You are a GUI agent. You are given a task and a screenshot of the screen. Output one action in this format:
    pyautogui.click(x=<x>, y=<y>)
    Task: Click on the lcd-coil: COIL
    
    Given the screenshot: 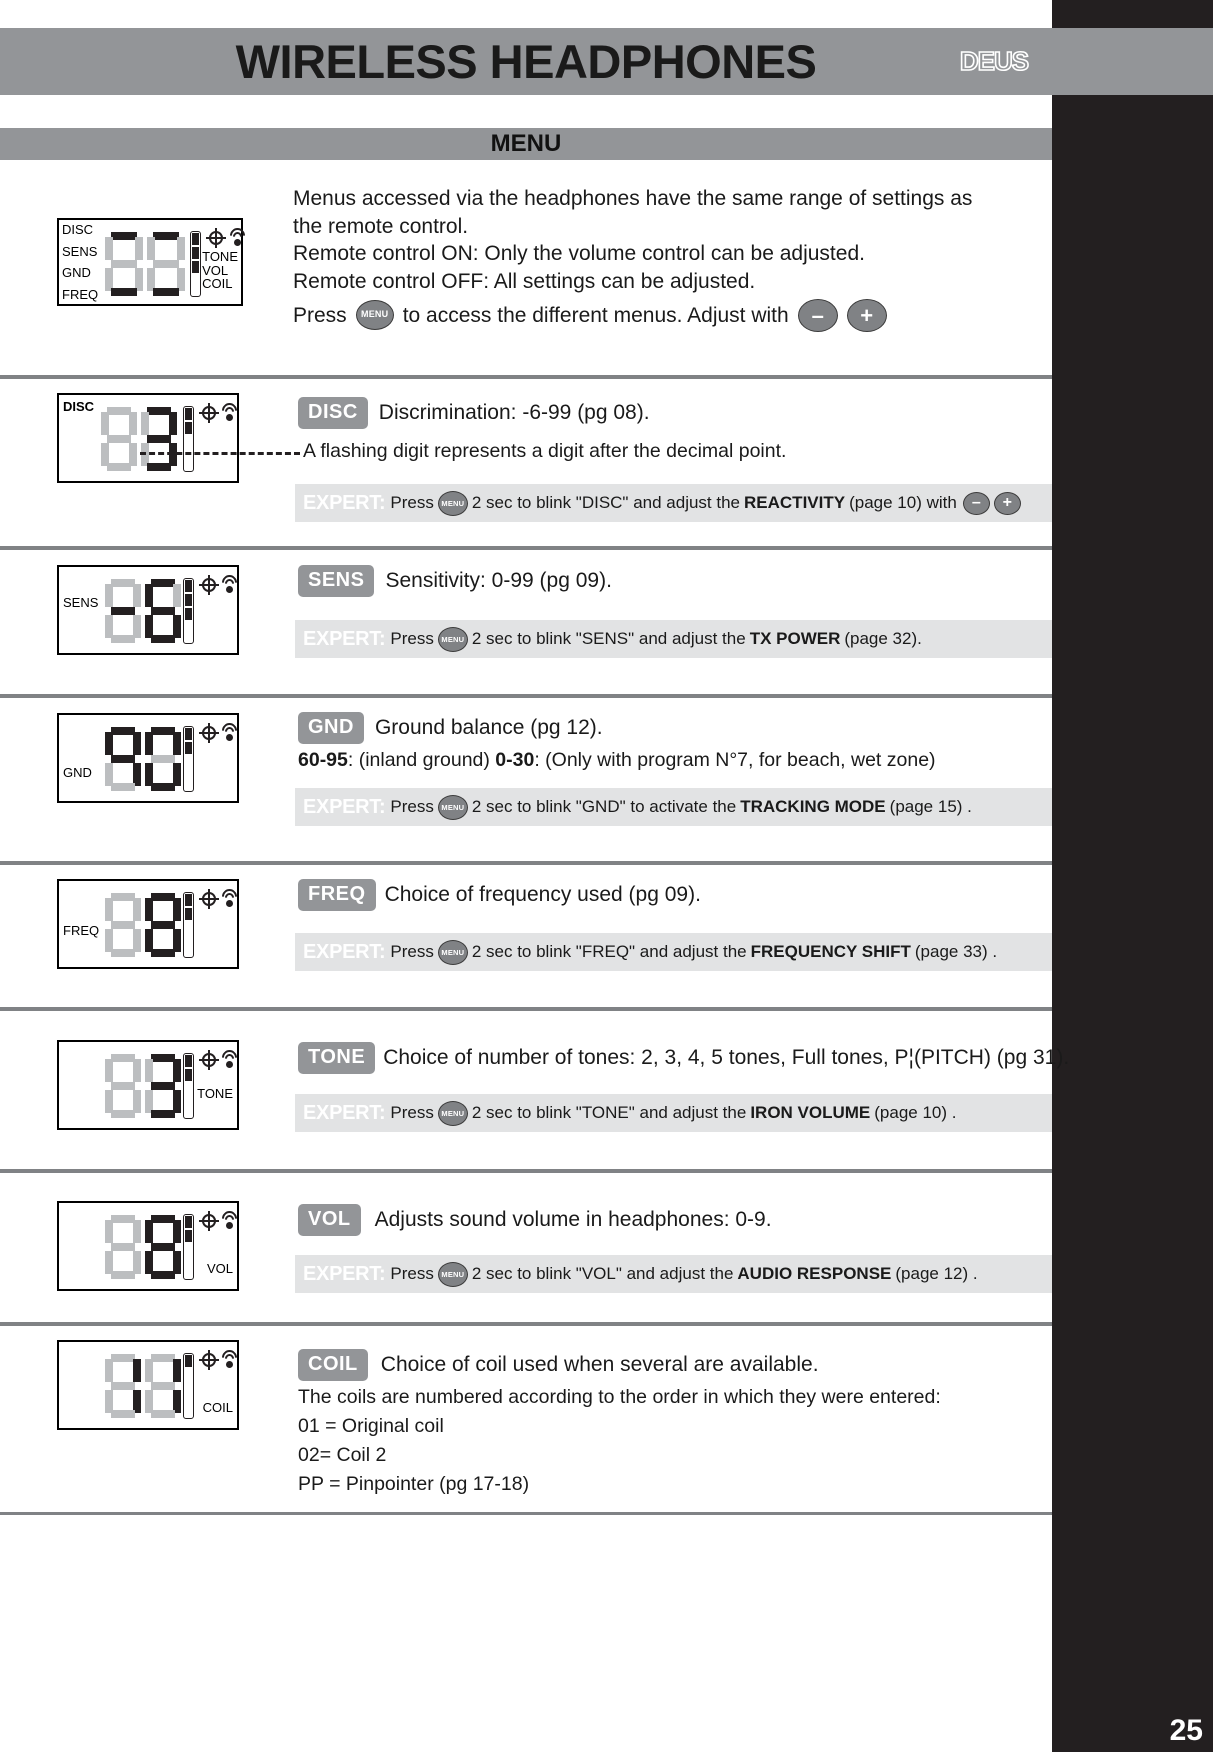 What is the action you would take?
    pyautogui.click(x=149, y=1385)
    